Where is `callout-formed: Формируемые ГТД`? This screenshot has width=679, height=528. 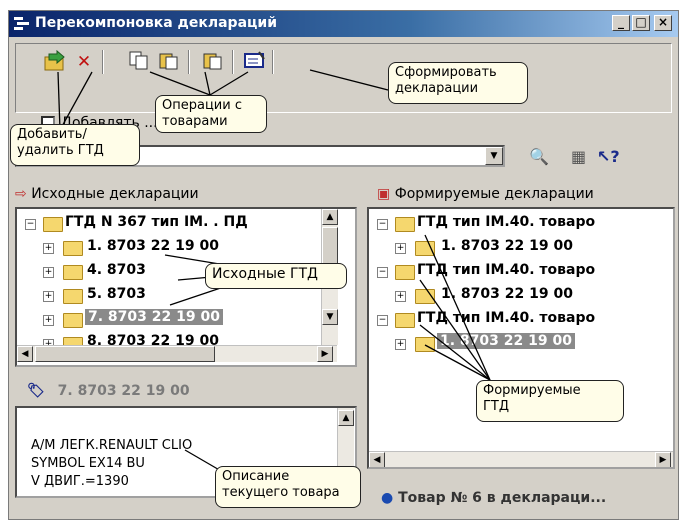 callout-formed: Формируемые ГТД is located at coordinates (550, 401).